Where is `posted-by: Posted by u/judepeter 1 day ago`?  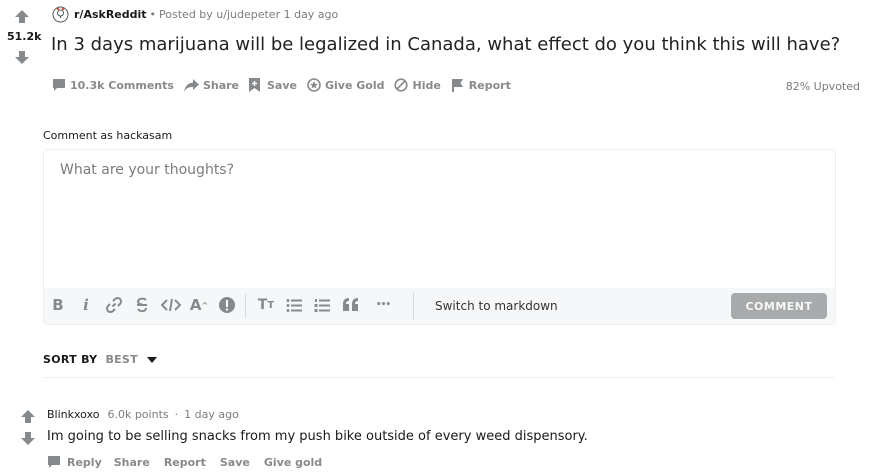
posted-by: Posted by u/judepeter 1 day ago is located at coordinates (248, 14).